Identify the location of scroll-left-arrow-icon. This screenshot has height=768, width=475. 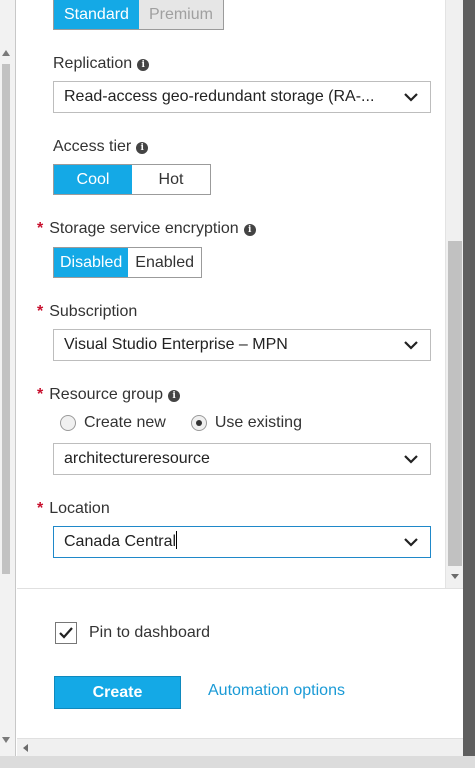
(25, 748).